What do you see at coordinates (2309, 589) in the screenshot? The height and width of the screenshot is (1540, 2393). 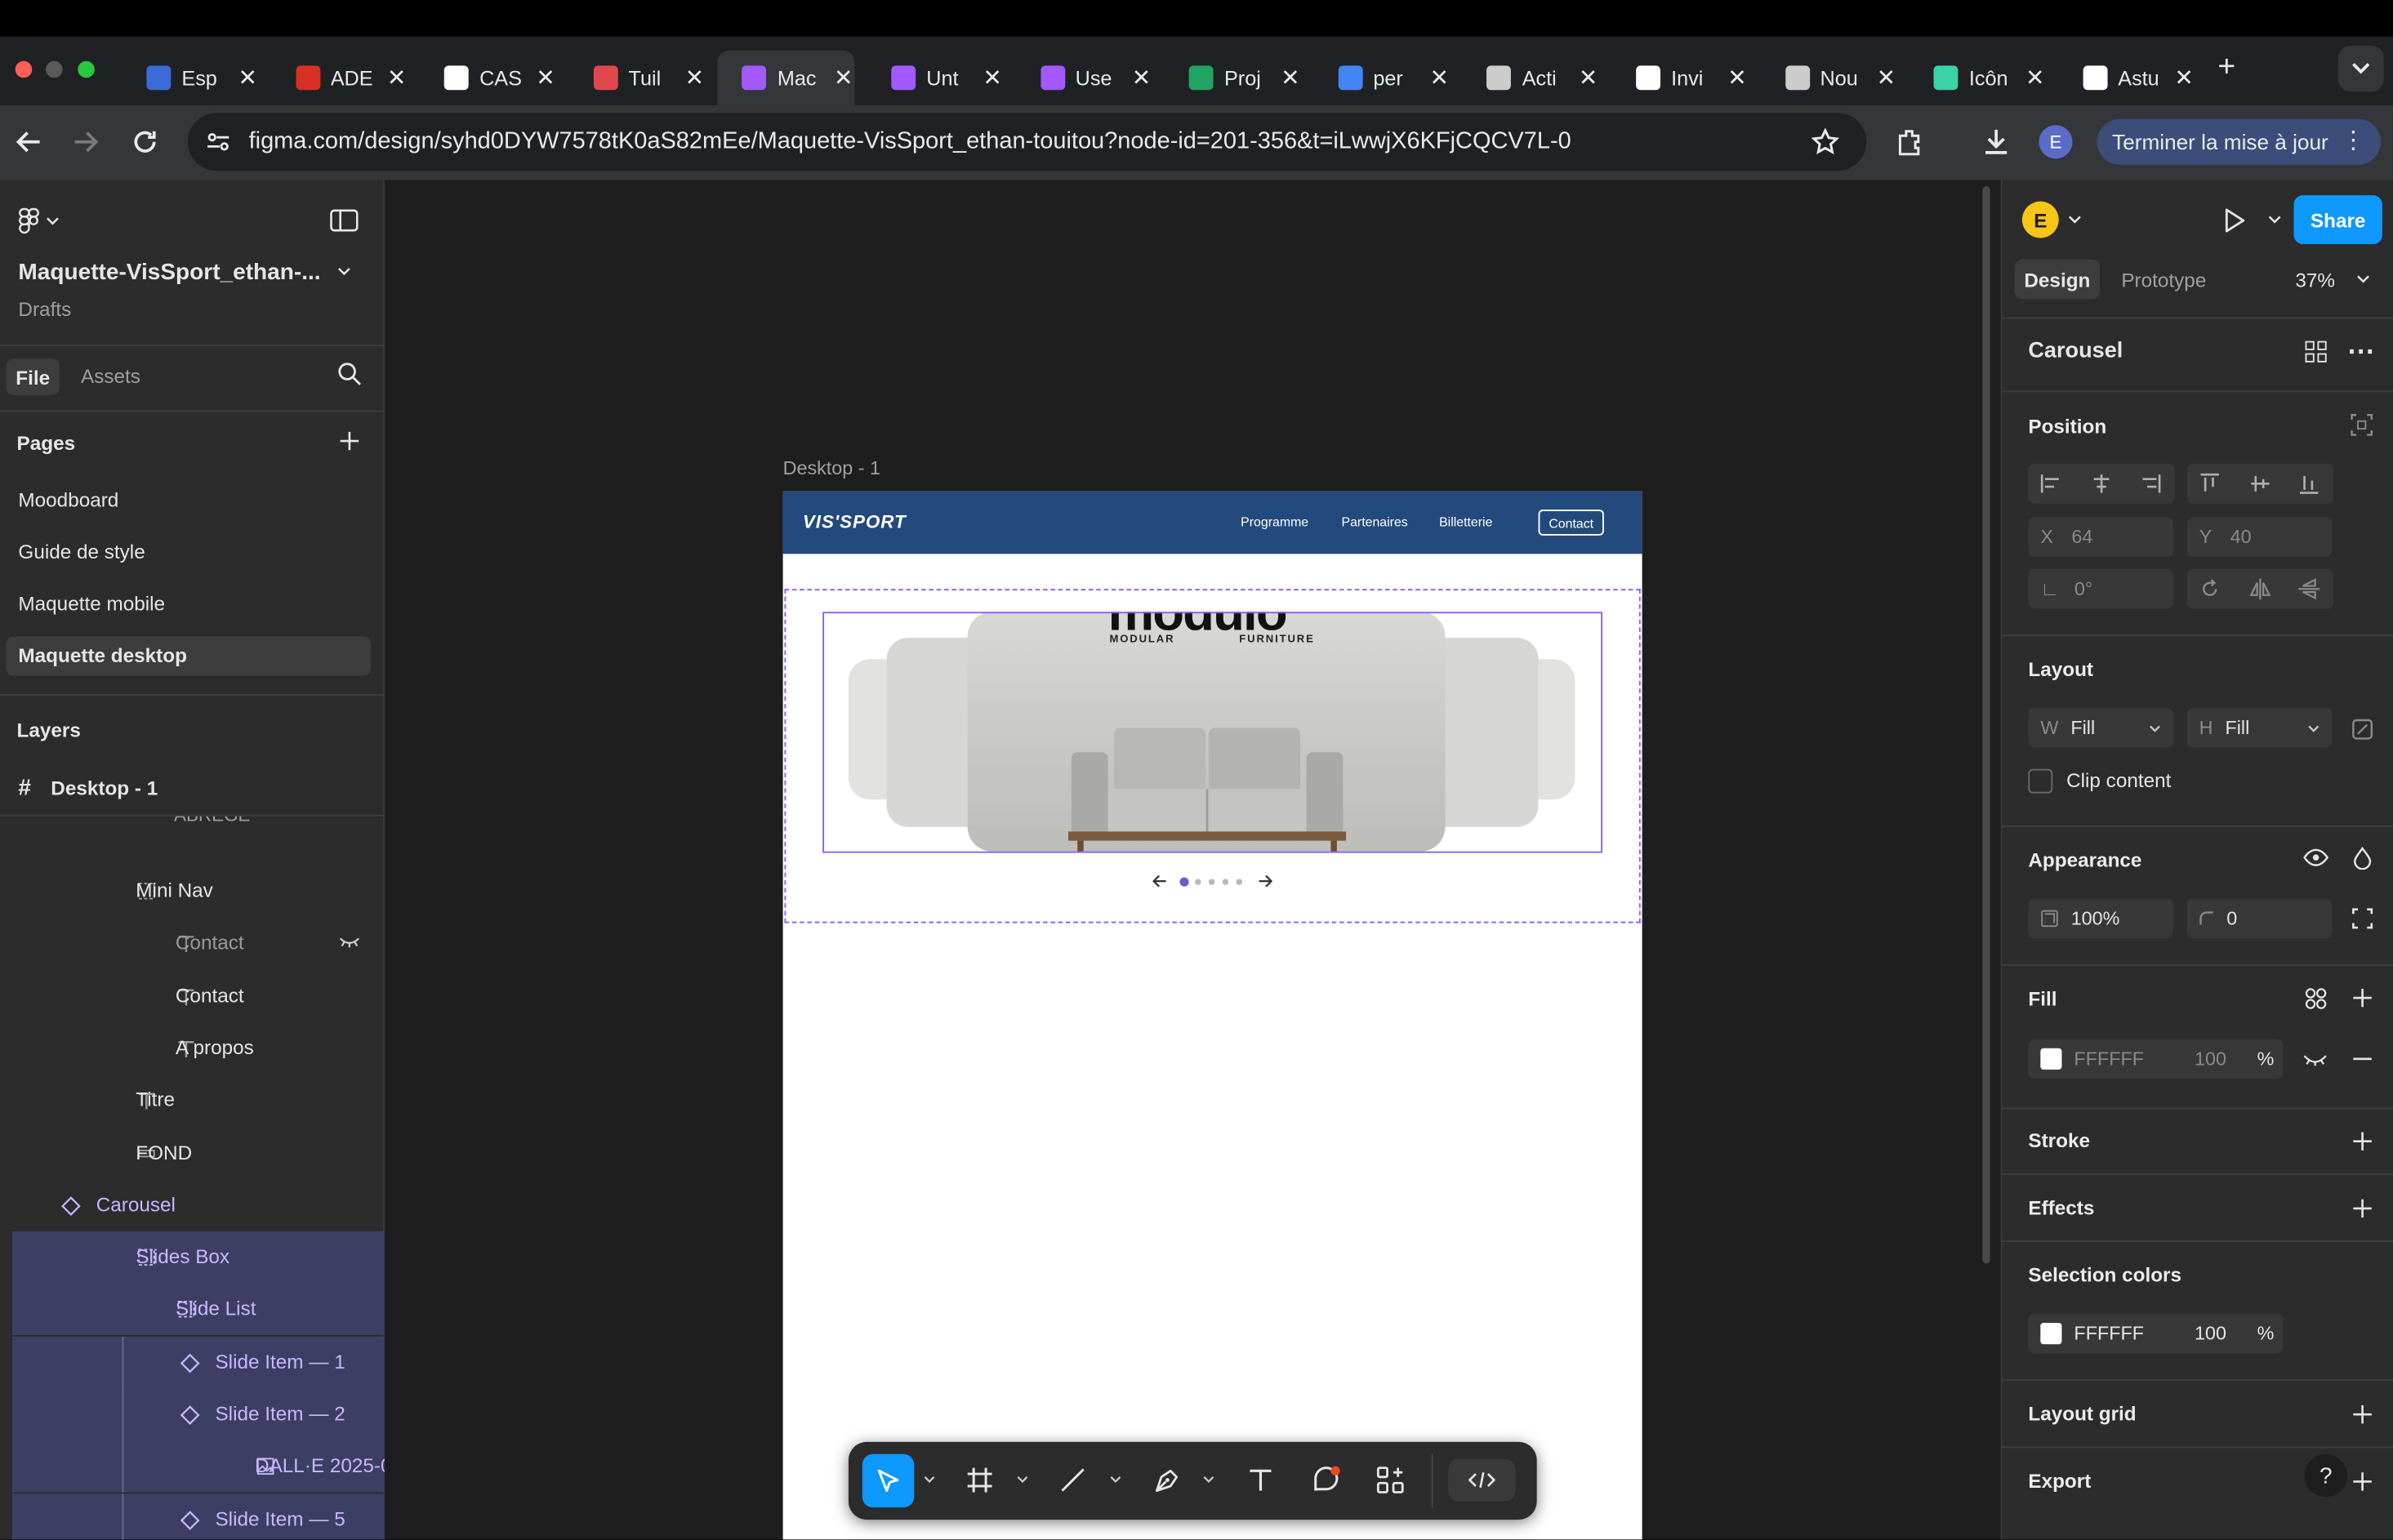 I see `flip-vertical-icon` at bounding box center [2309, 589].